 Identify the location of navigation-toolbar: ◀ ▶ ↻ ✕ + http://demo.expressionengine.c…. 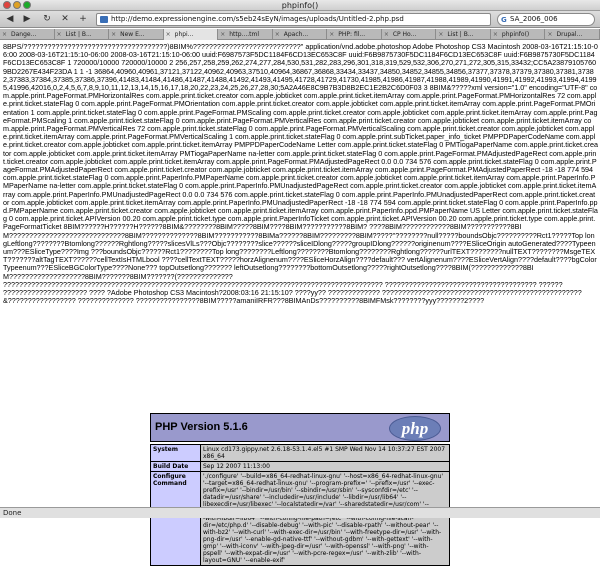
(300, 19).